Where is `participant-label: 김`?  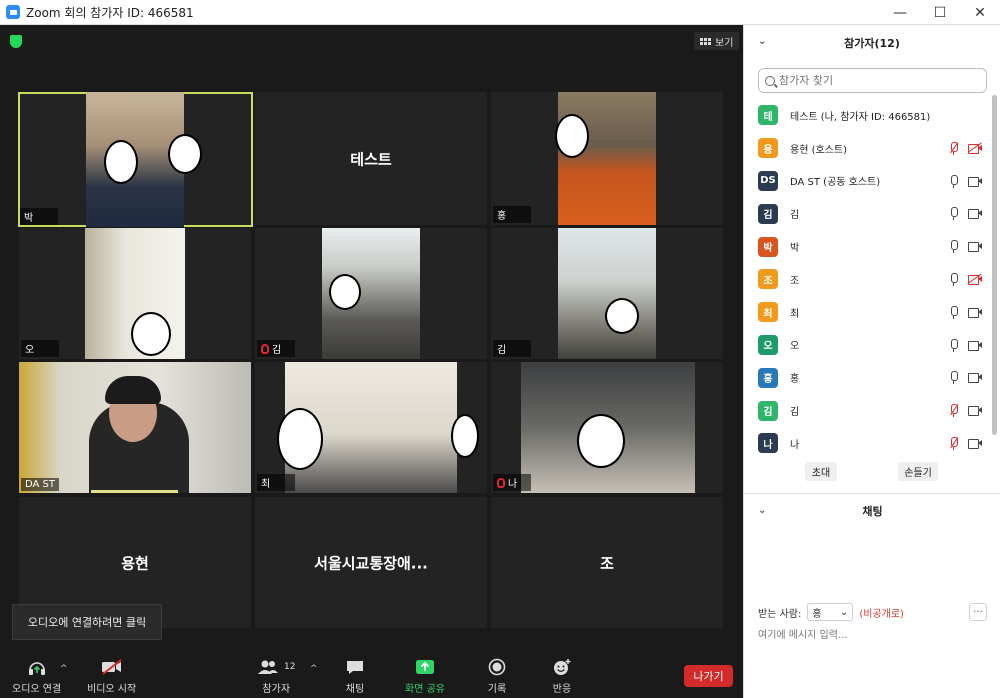 participant-label: 김 is located at coordinates (512, 348).